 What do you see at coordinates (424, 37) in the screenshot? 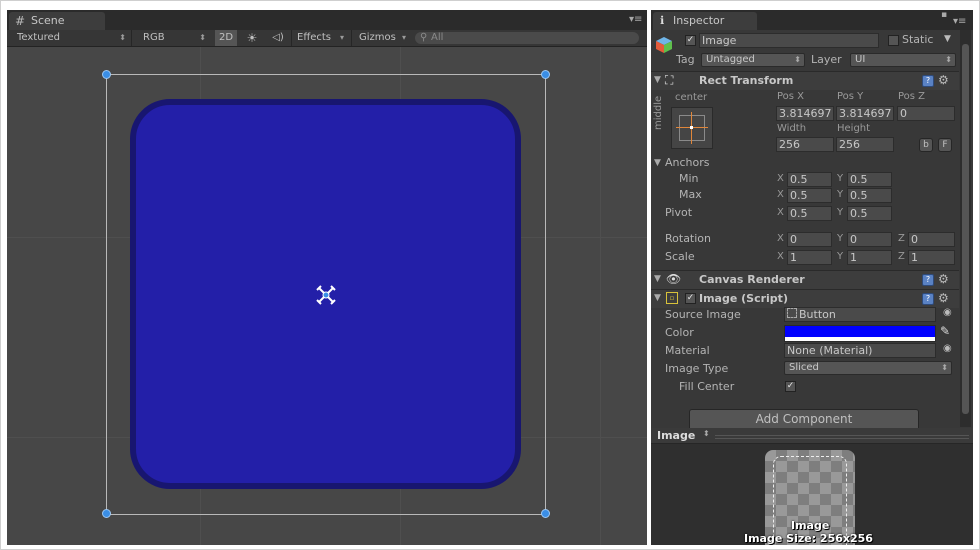
I see `search-icon: ⚲` at bounding box center [424, 37].